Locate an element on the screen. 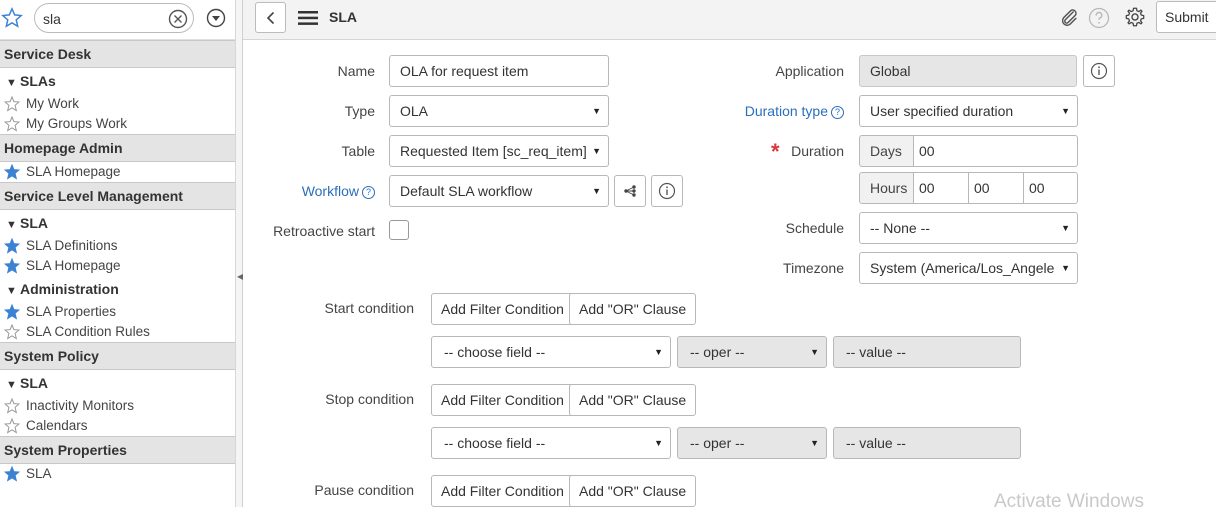 This screenshot has width=1216, height=507. schedule-label: Schedule is located at coordinates (814, 228).